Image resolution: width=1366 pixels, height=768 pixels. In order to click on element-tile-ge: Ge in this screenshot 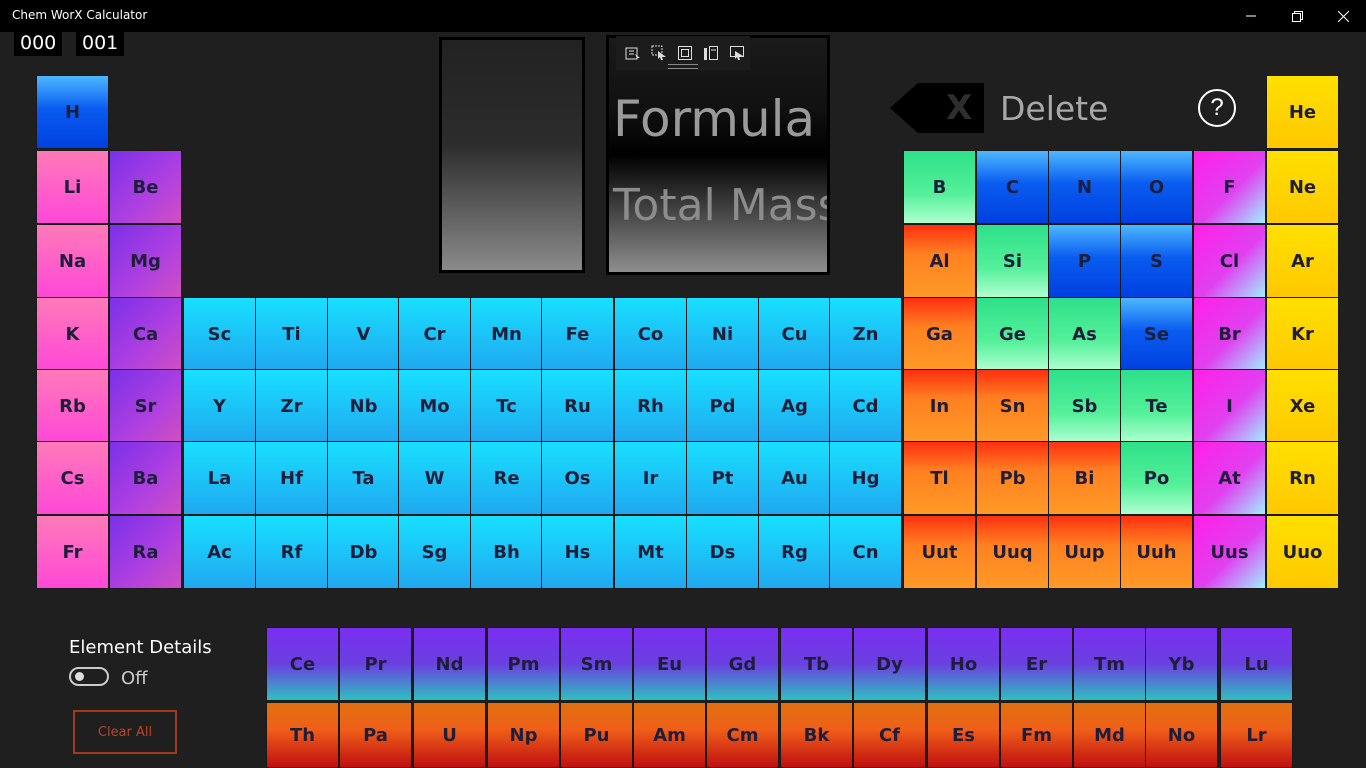, I will do `click(1012, 334)`.